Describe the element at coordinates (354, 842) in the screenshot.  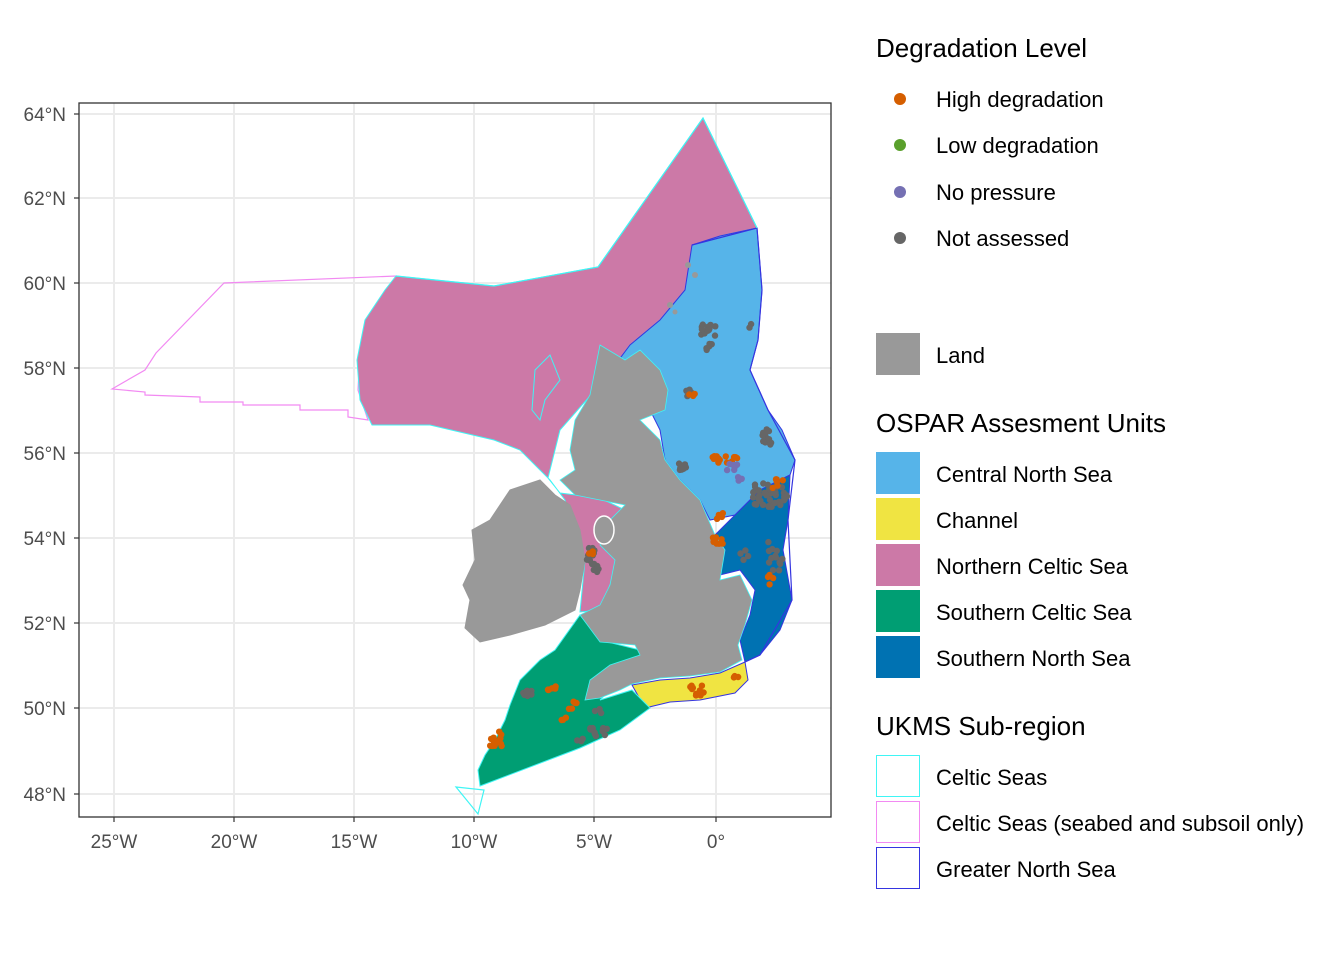
I see `lon-tick-label: 15°W` at that location.